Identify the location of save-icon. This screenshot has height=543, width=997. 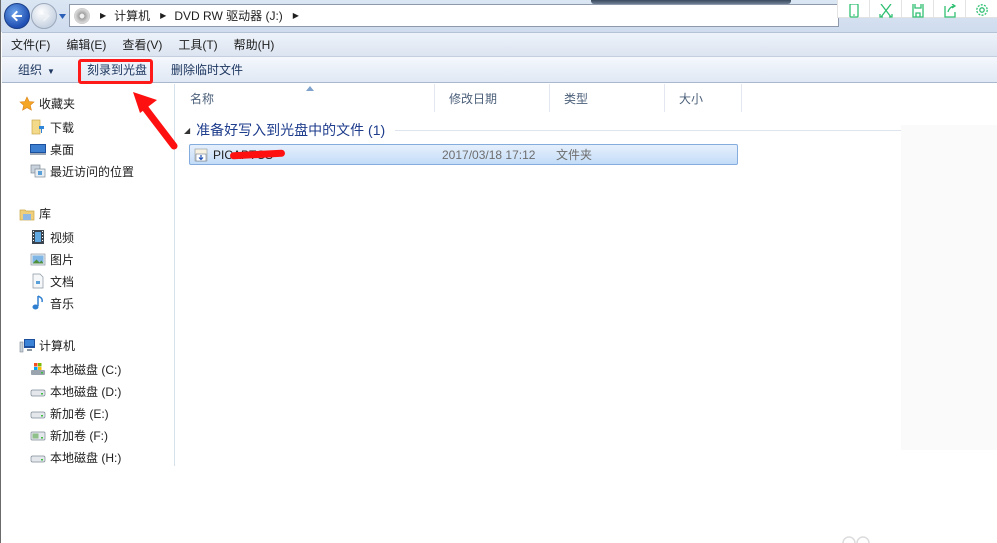
(917, 11).